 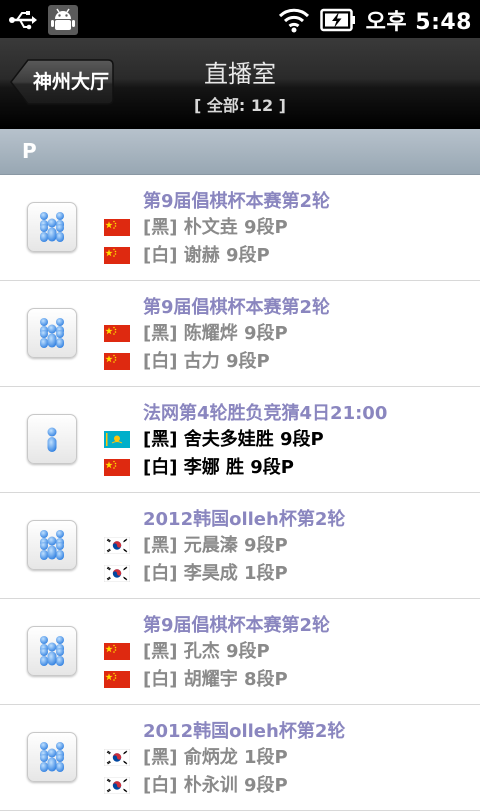 I want to click on page-subtitle: [ 全部: 12 ], so click(x=239, y=105).